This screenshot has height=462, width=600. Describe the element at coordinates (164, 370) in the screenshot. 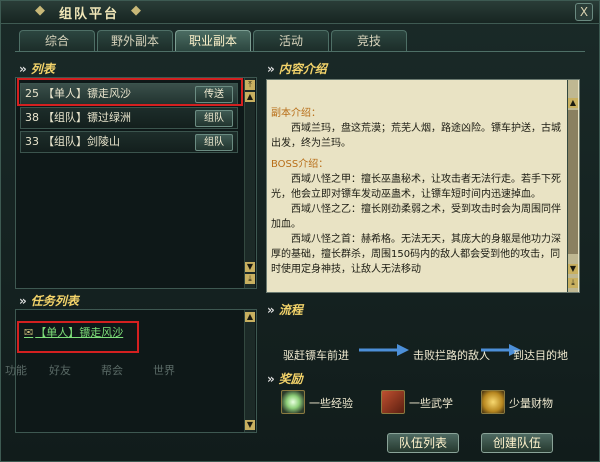

I see `bg-tab-world: 世界` at that location.